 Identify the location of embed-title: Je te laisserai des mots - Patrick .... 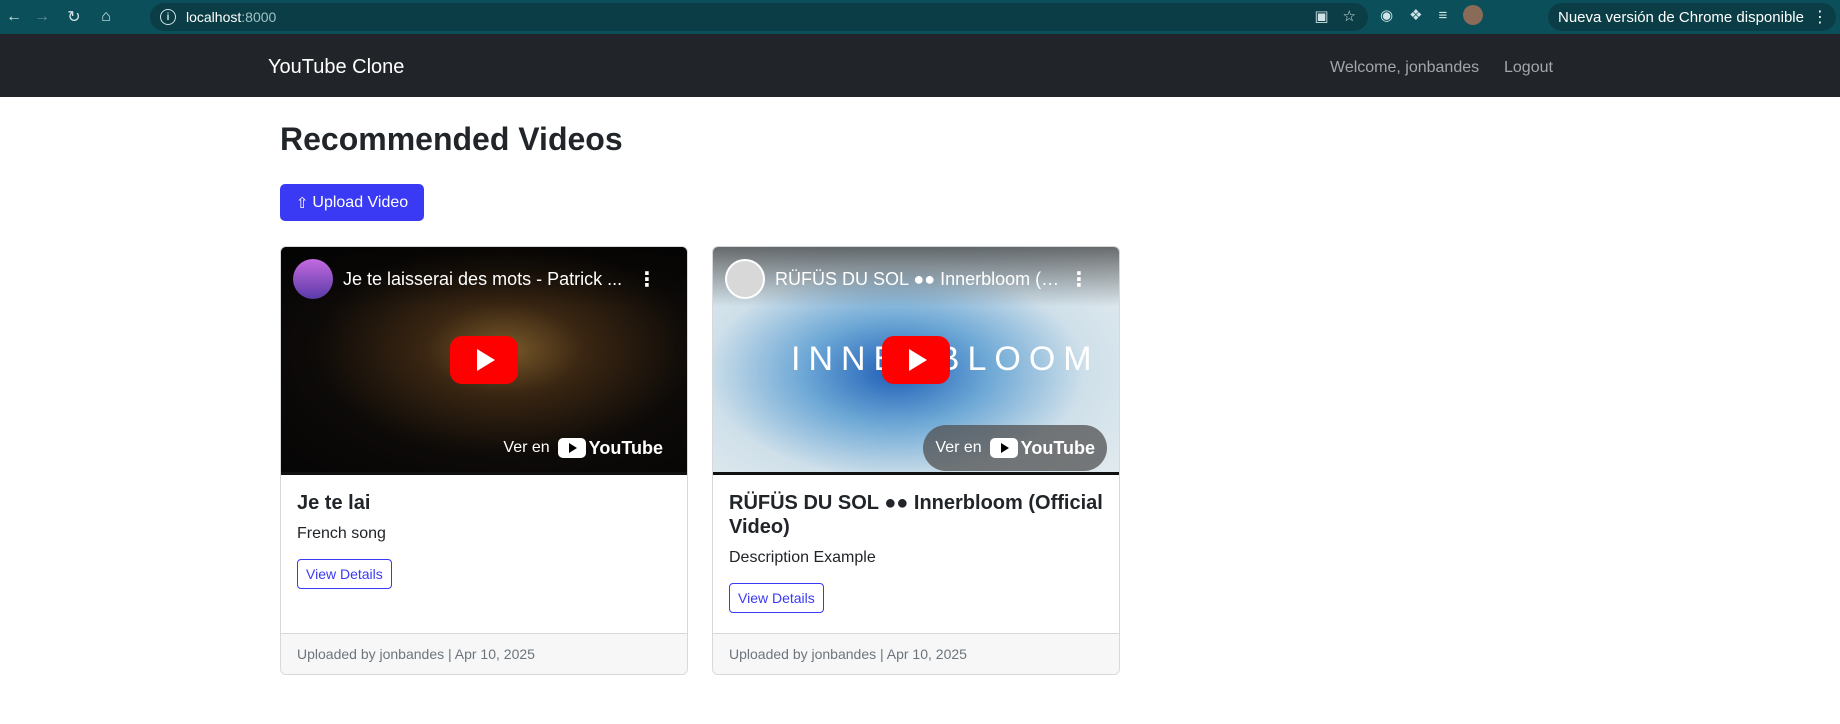
(488, 279).